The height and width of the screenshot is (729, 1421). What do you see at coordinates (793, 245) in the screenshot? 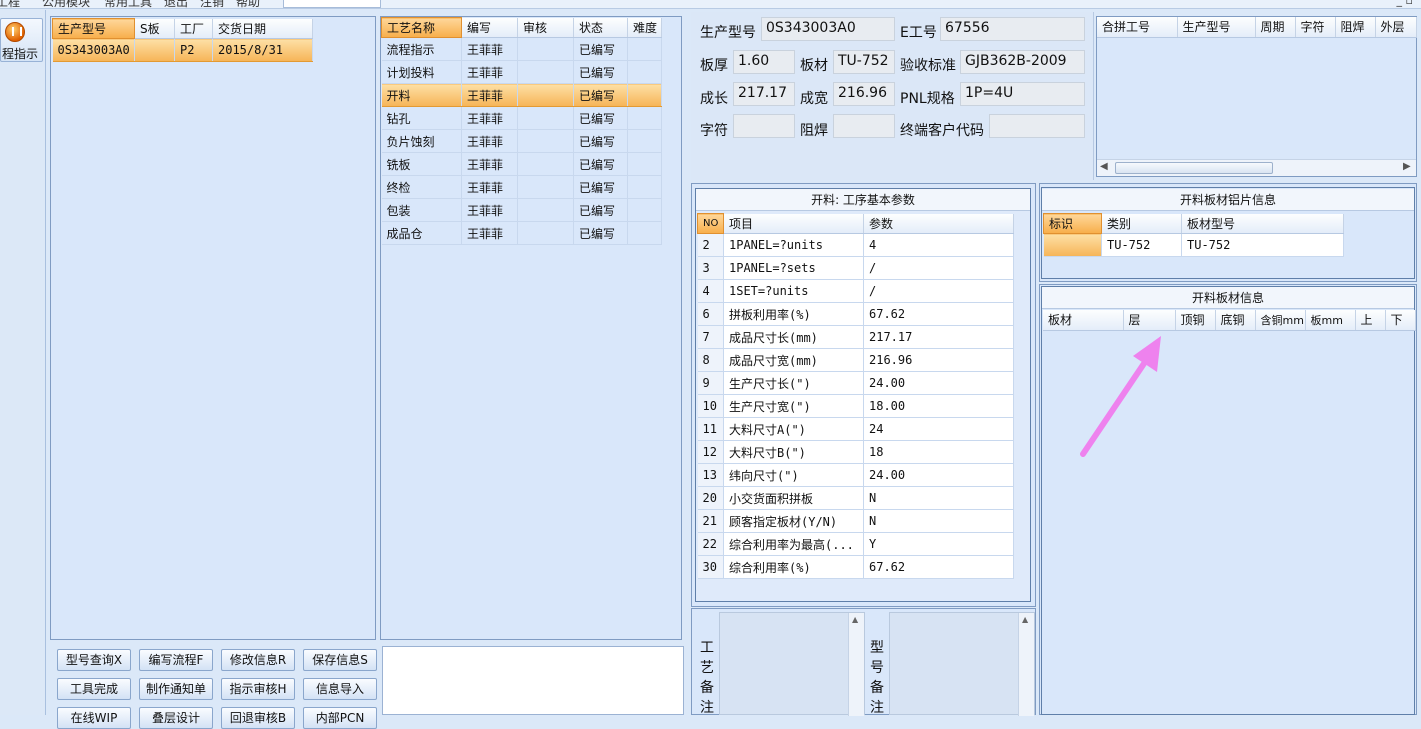
I see `param-item: 1PANEL=?units` at bounding box center [793, 245].